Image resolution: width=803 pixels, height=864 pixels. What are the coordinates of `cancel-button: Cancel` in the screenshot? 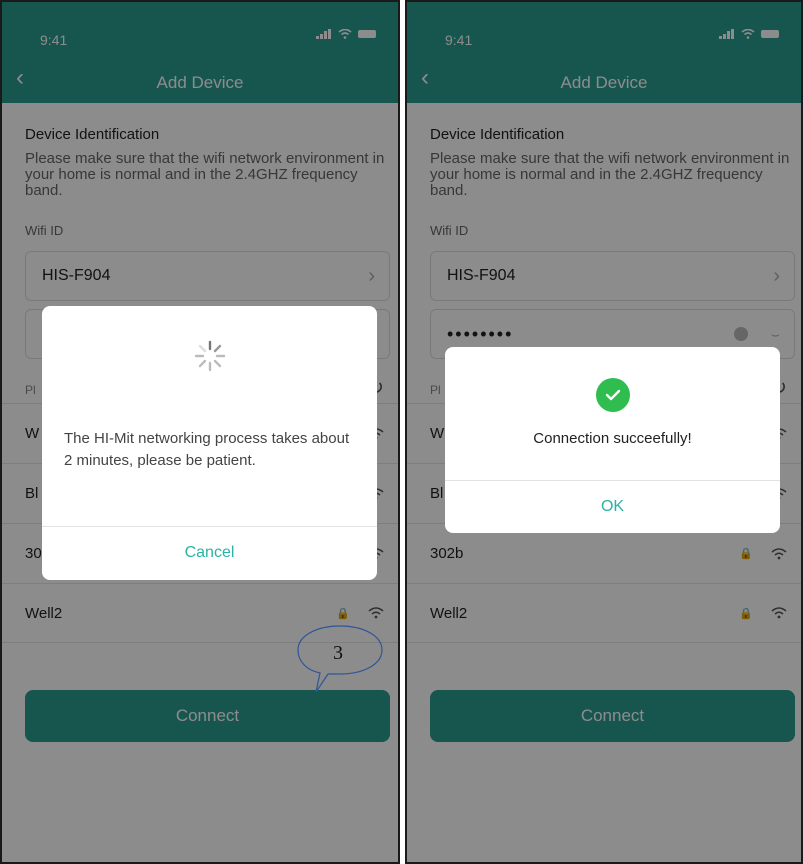 It's located at (209, 553).